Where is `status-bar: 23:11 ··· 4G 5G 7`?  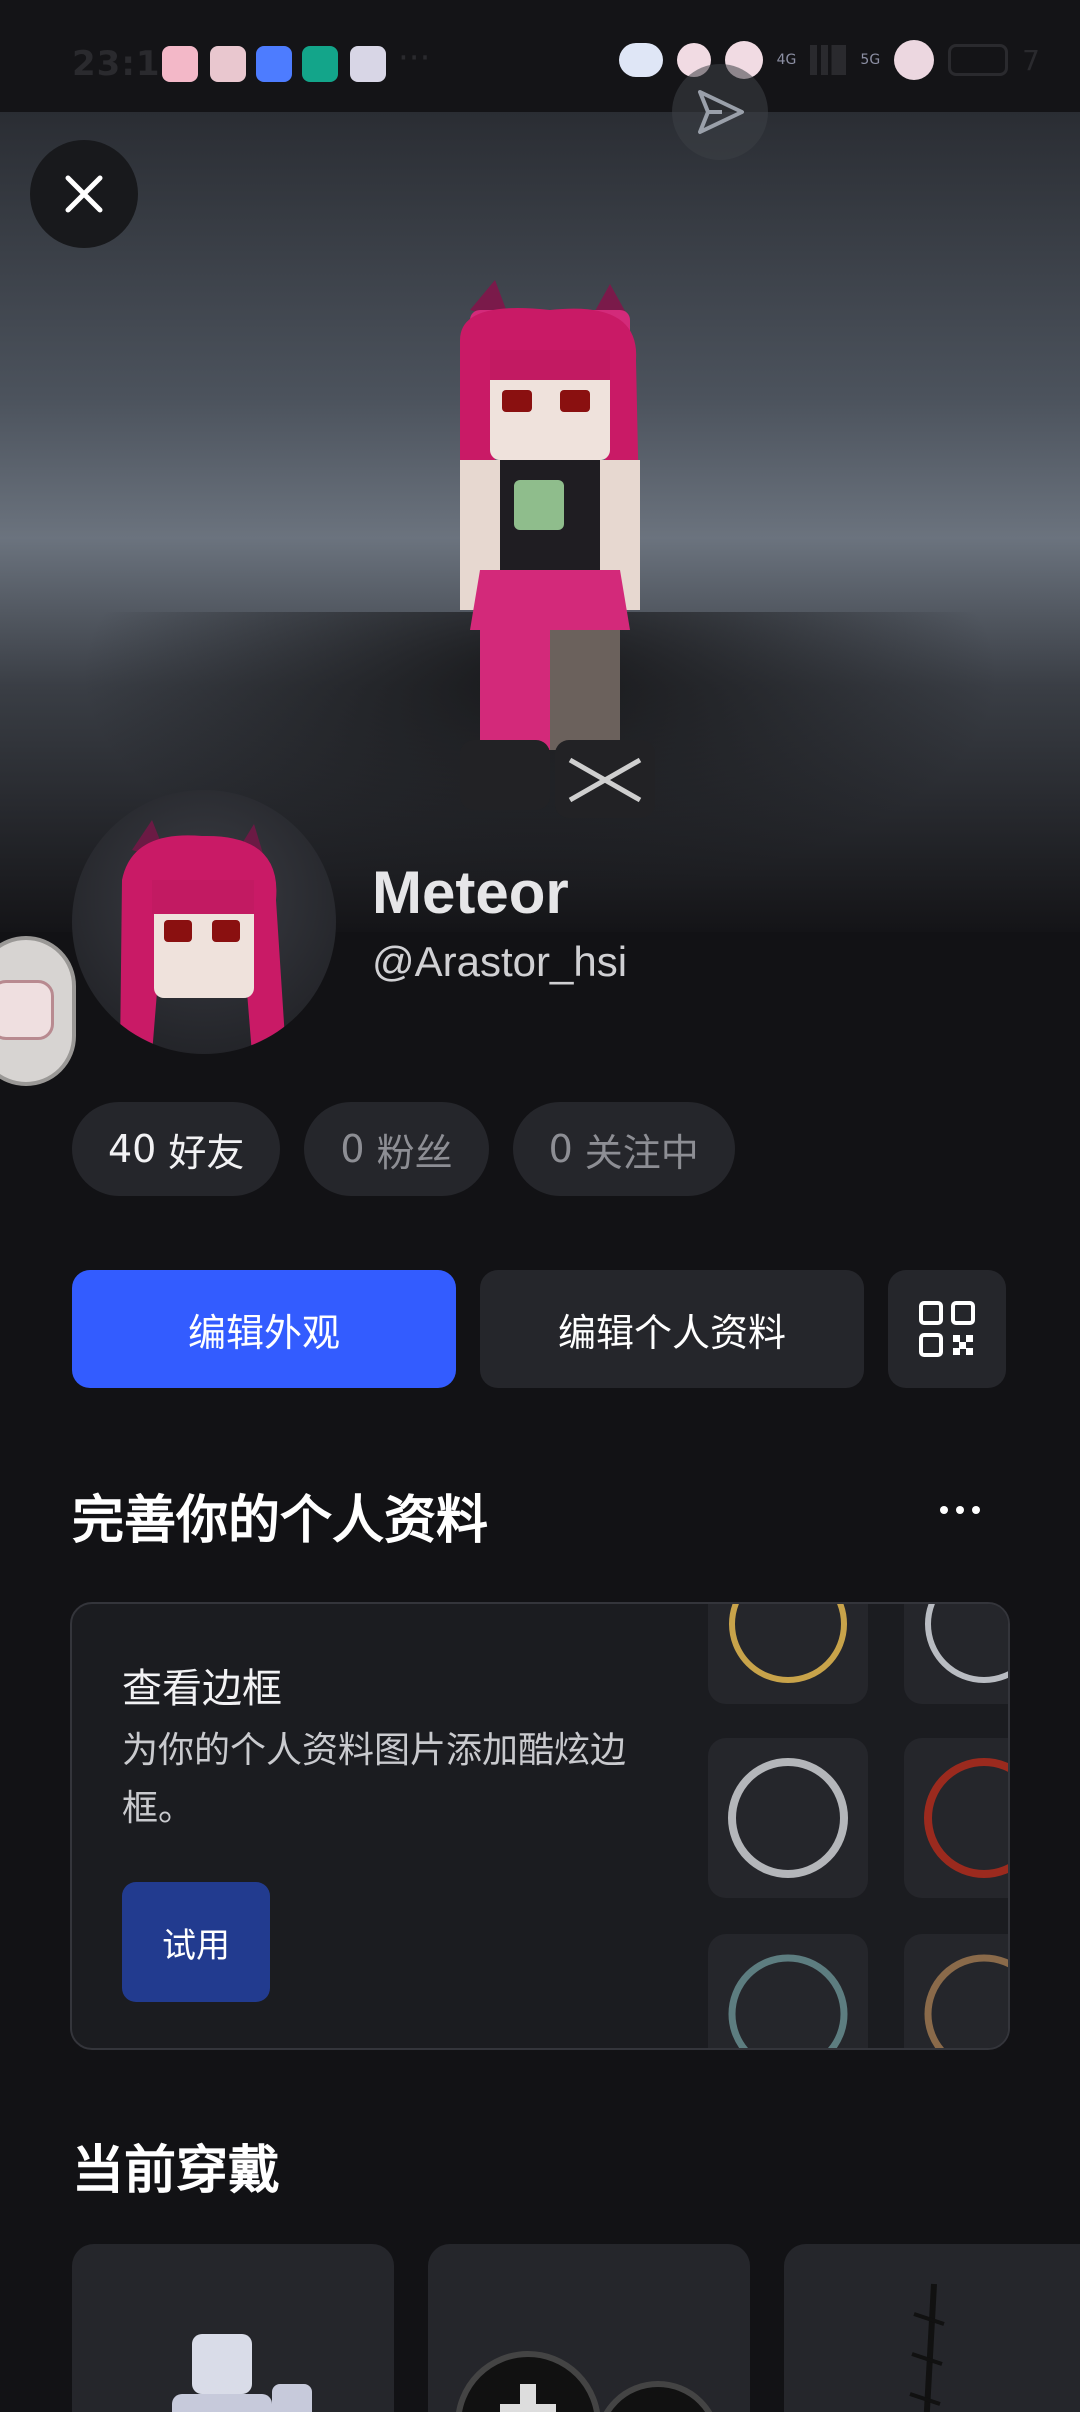
status-bar: 23:11 ··· 4G 5G 7 is located at coordinates (540, 56).